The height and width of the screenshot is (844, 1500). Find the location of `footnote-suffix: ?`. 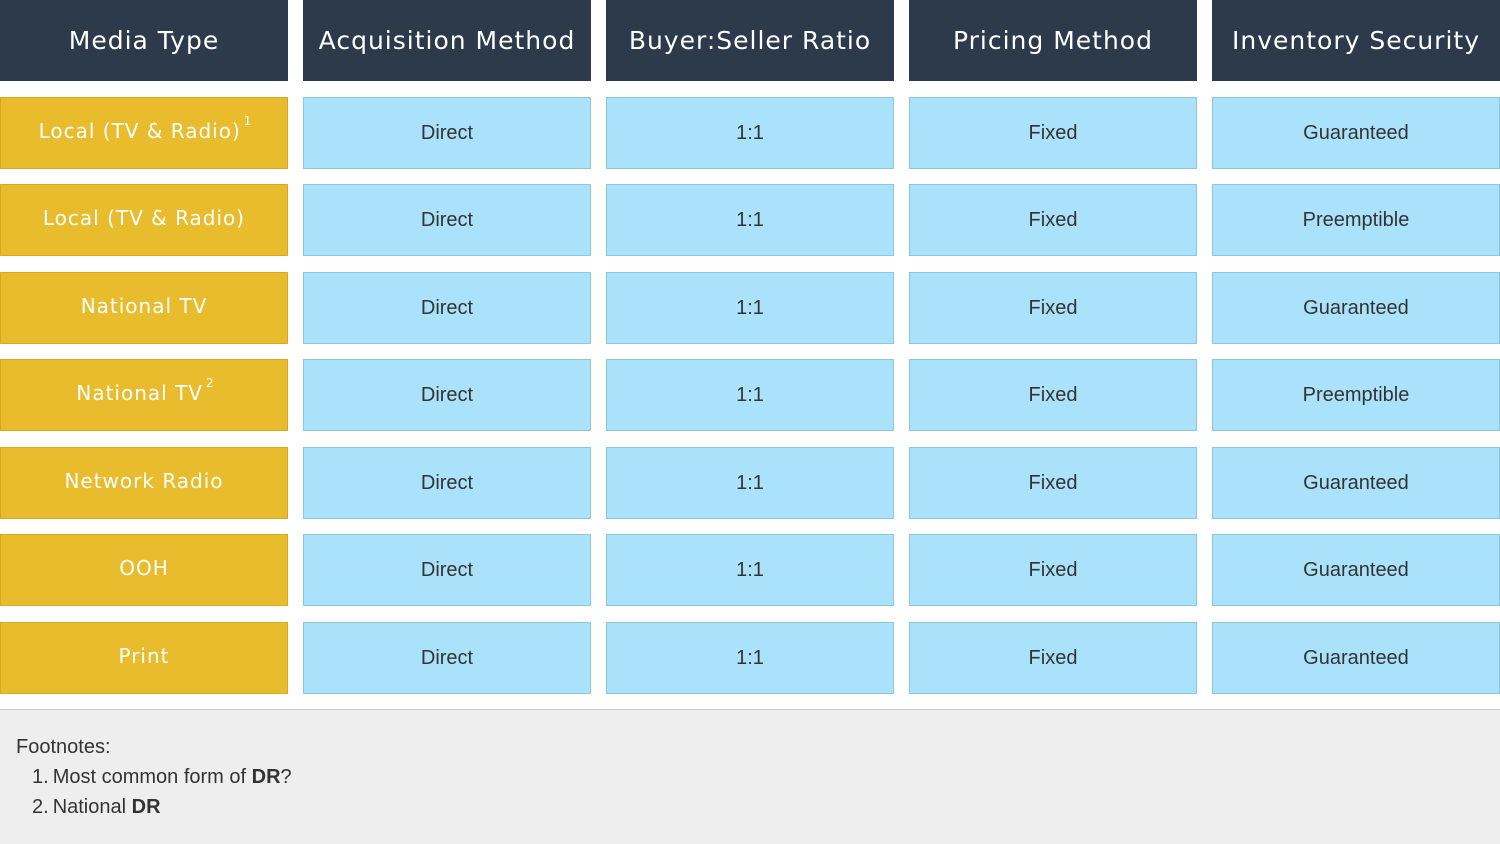

footnote-suffix: ? is located at coordinates (286, 777).